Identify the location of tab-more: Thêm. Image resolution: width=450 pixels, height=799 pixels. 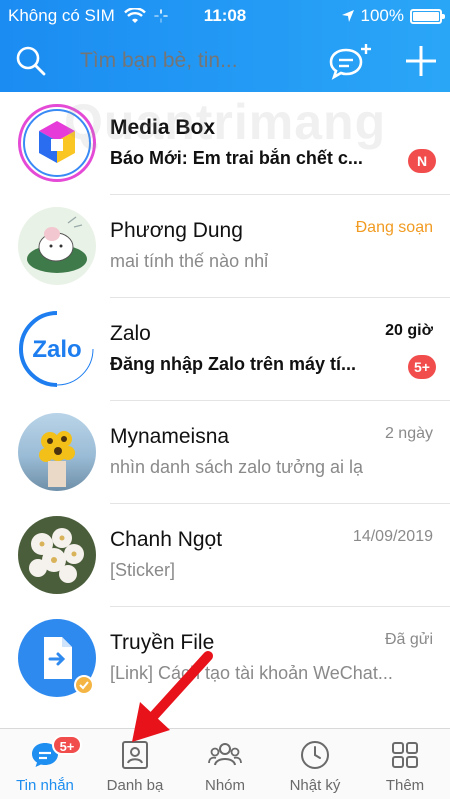
(405, 764).